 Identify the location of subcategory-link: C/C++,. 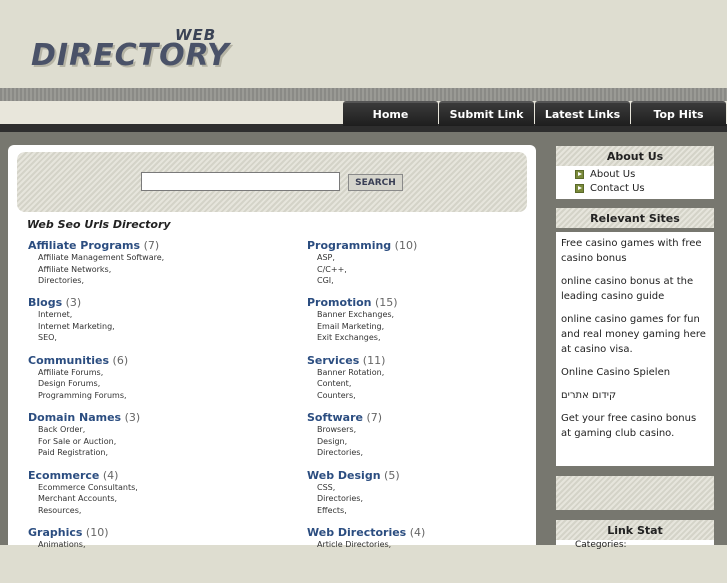
(432, 270).